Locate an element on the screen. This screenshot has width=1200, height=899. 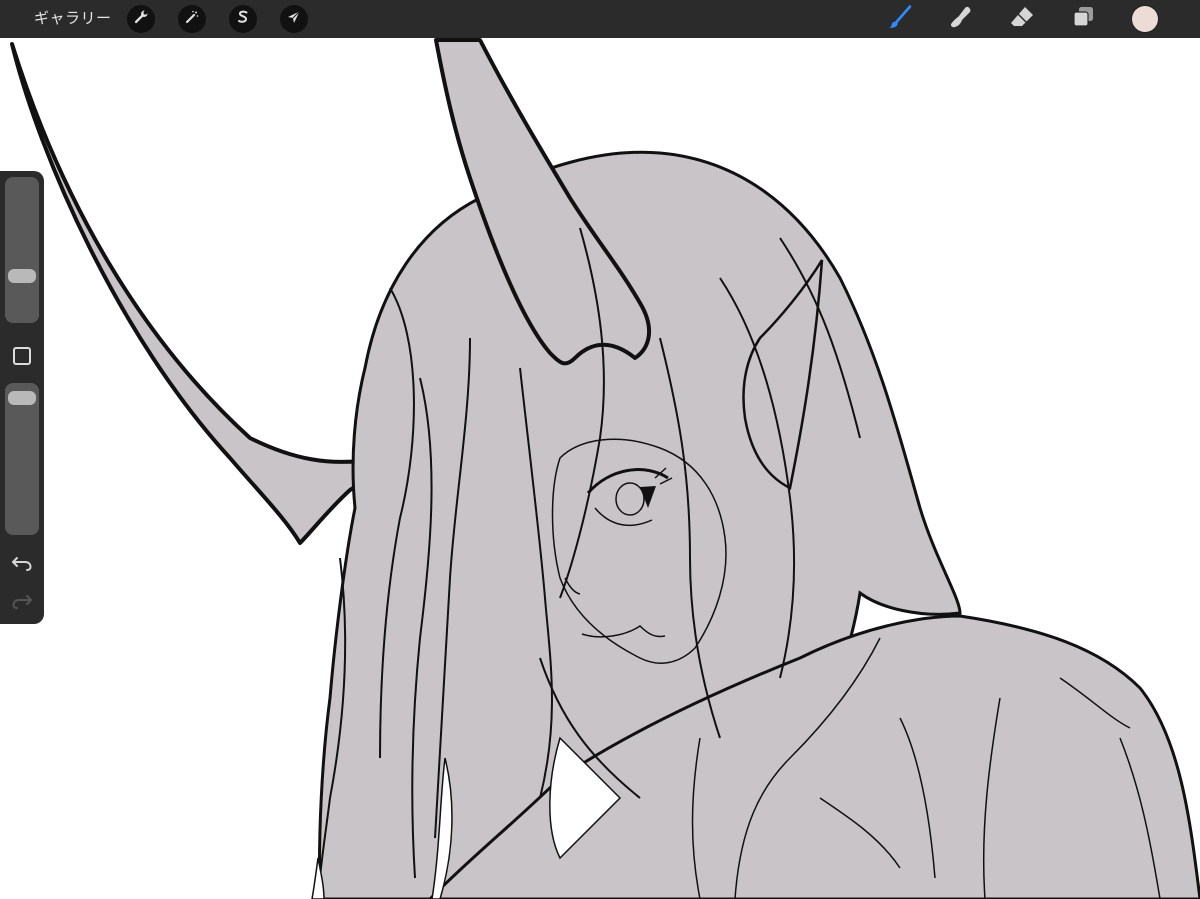
selection-s-icon is located at coordinates (243, 19).